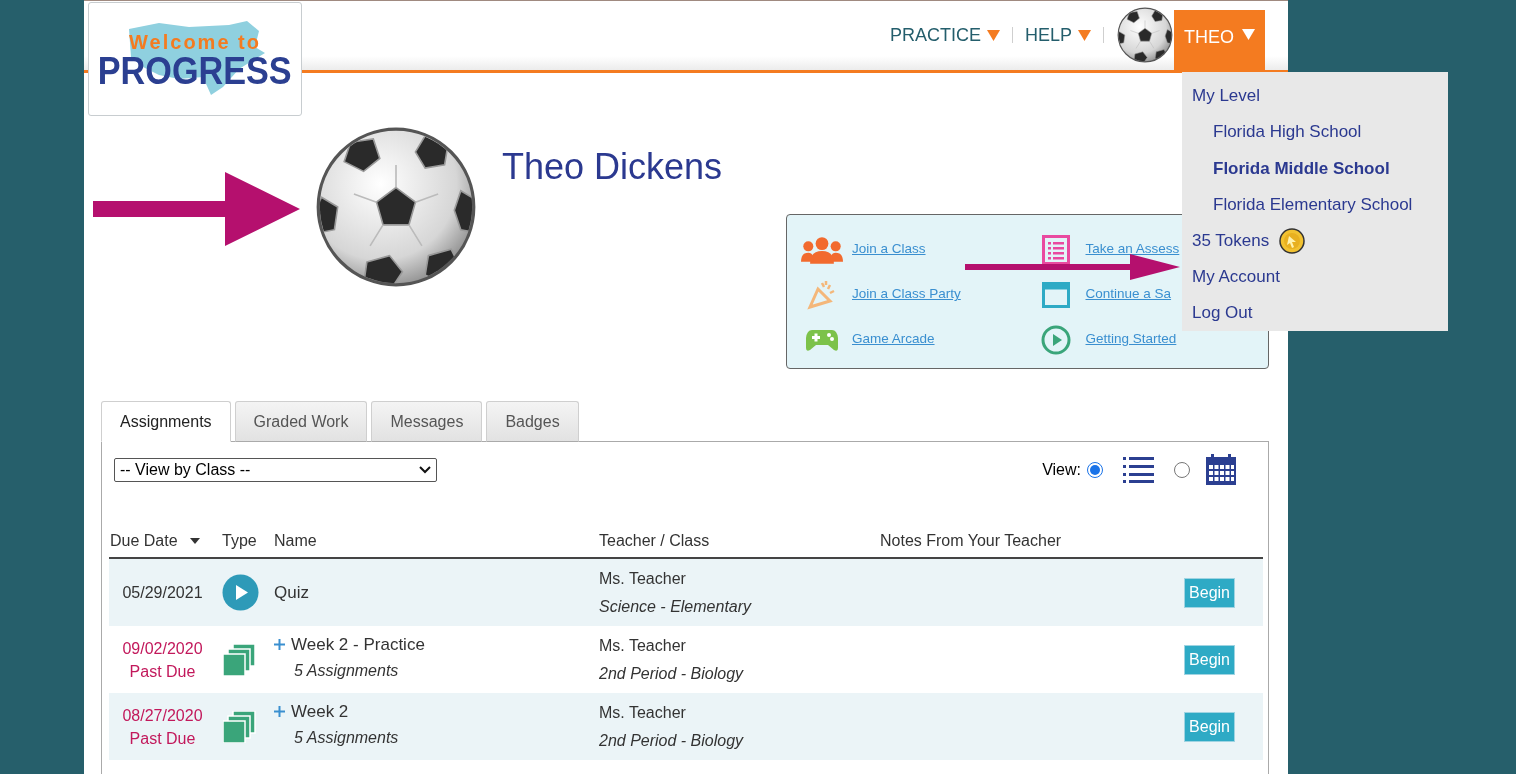  What do you see at coordinates (162, 593) in the screenshot?
I see `due-date: 05/29/2021` at bounding box center [162, 593].